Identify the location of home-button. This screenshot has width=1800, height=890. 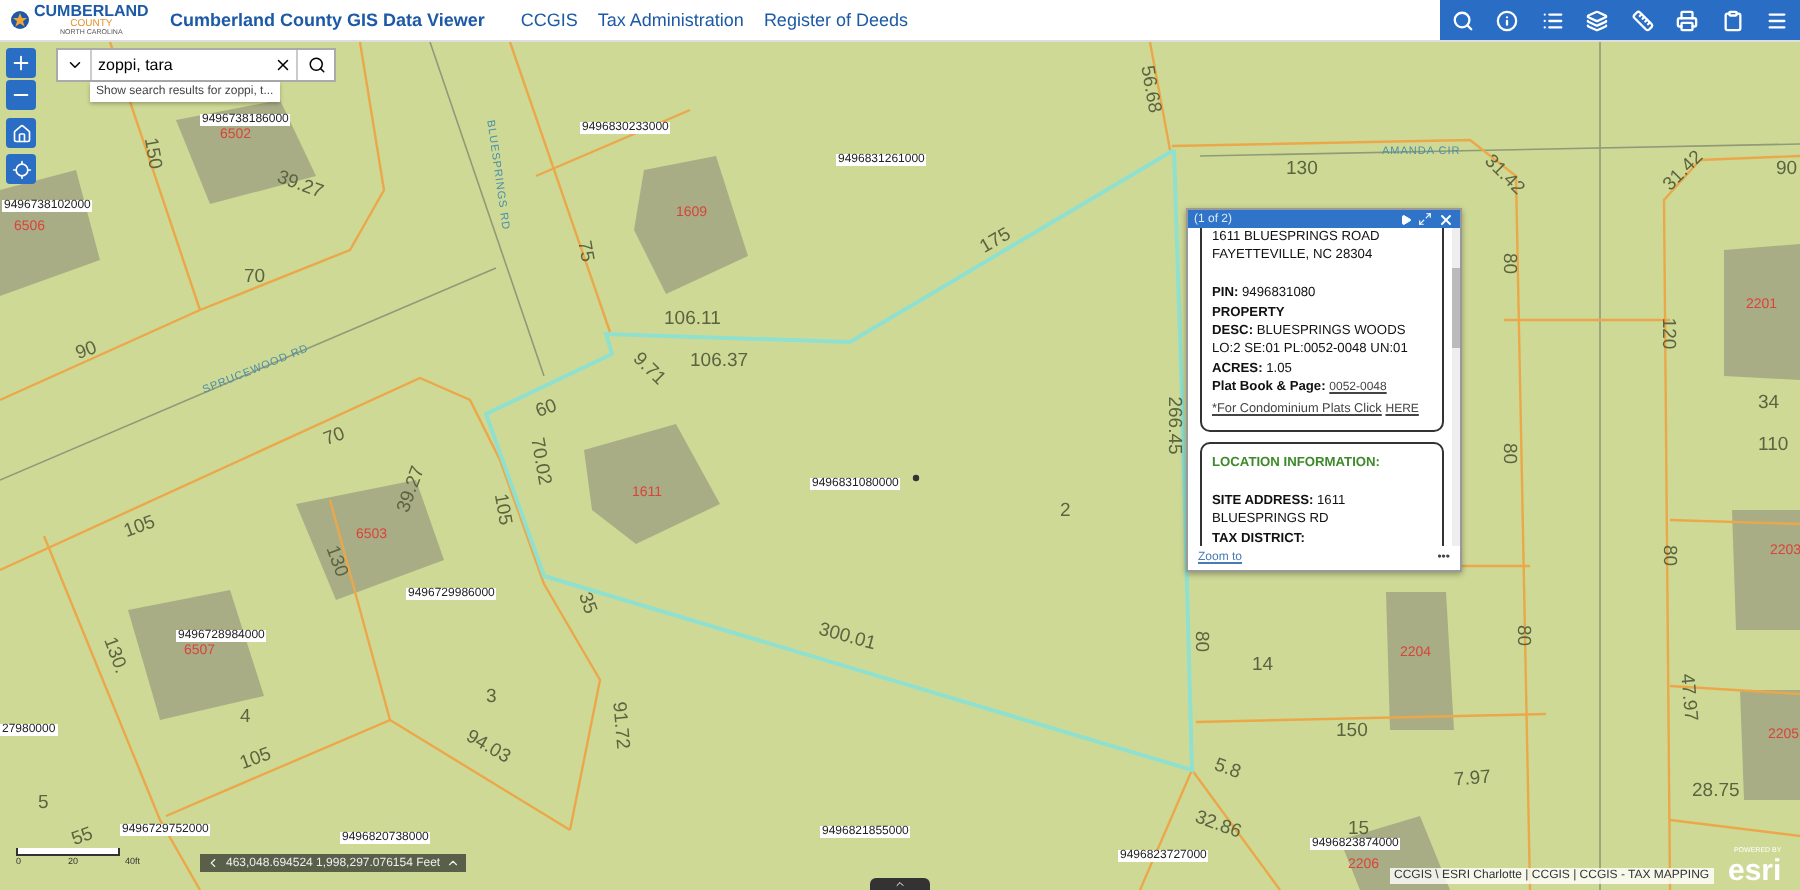
(21, 133).